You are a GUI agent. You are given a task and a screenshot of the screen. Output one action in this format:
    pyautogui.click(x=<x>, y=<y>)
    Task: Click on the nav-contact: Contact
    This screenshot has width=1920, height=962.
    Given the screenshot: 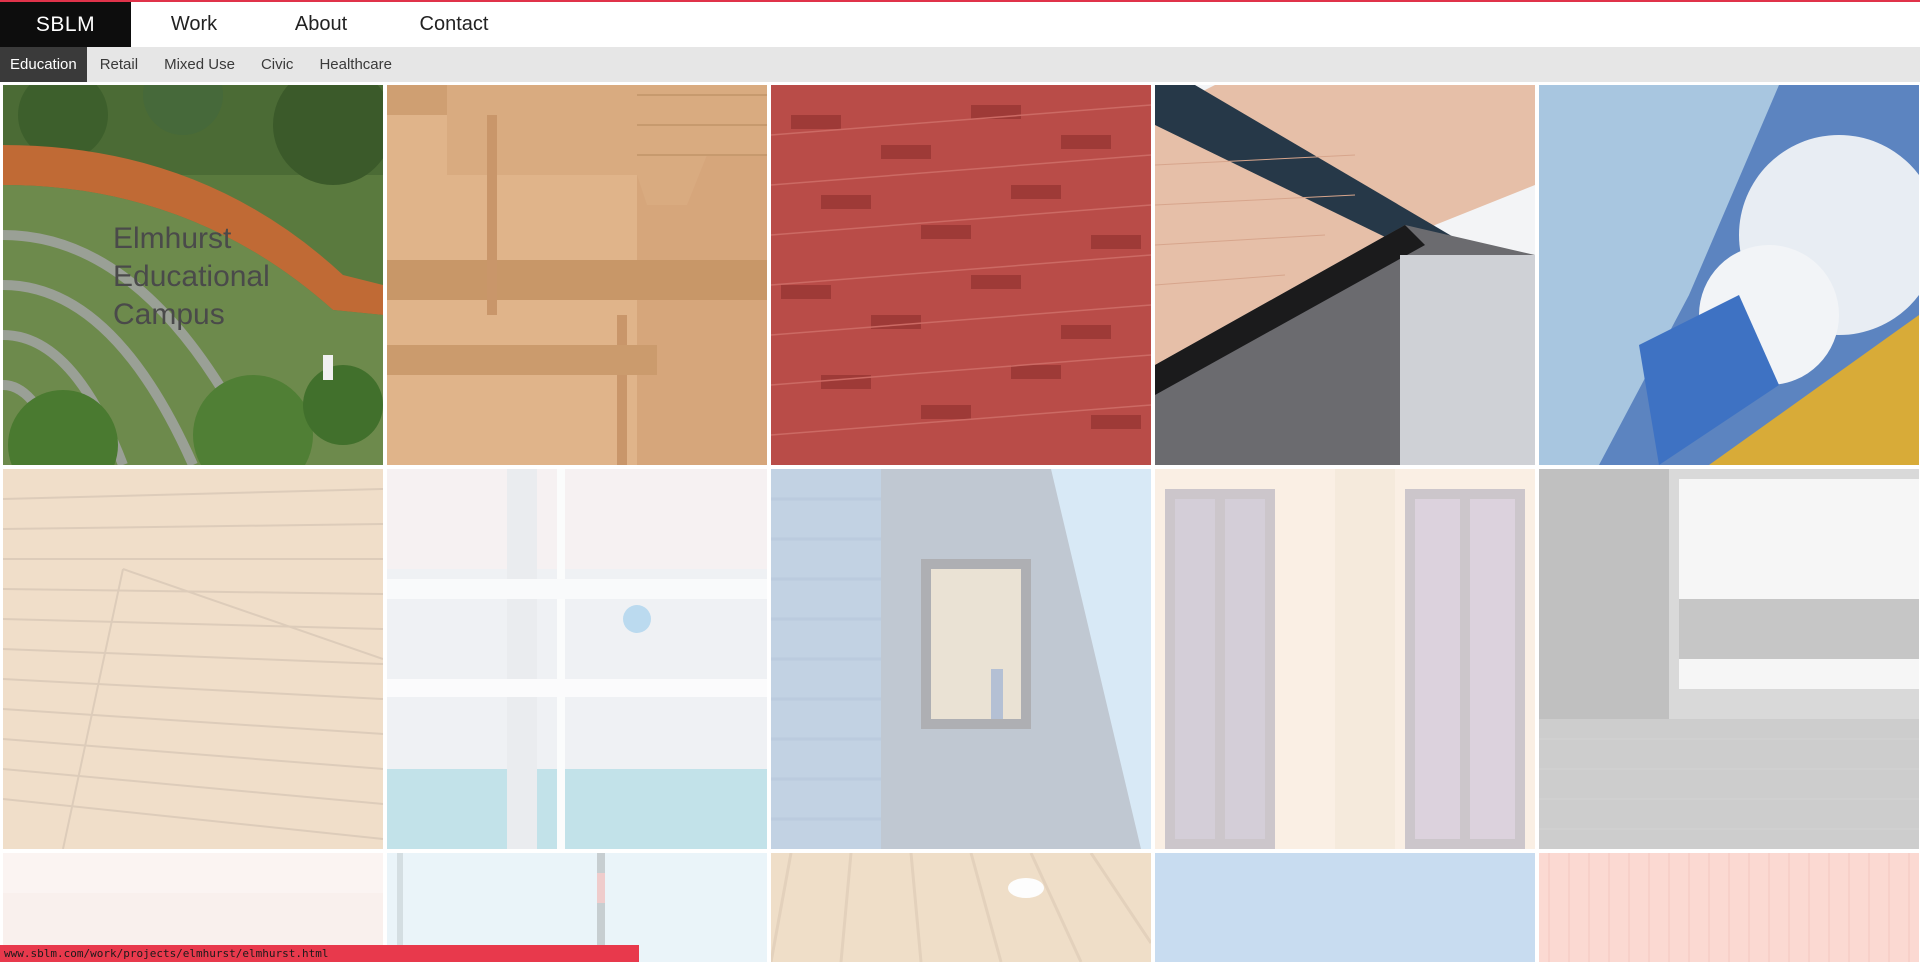 What is the action you would take?
    pyautogui.click(x=454, y=24)
    